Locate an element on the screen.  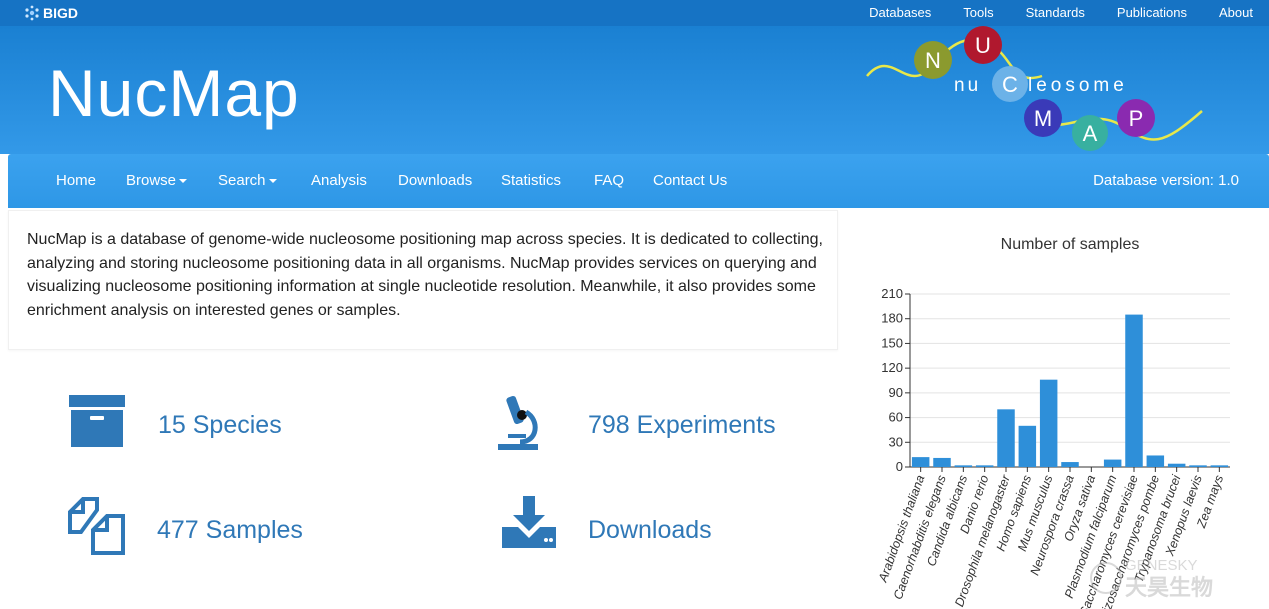
logo-letter-a: A is located at coordinates (1090, 133).